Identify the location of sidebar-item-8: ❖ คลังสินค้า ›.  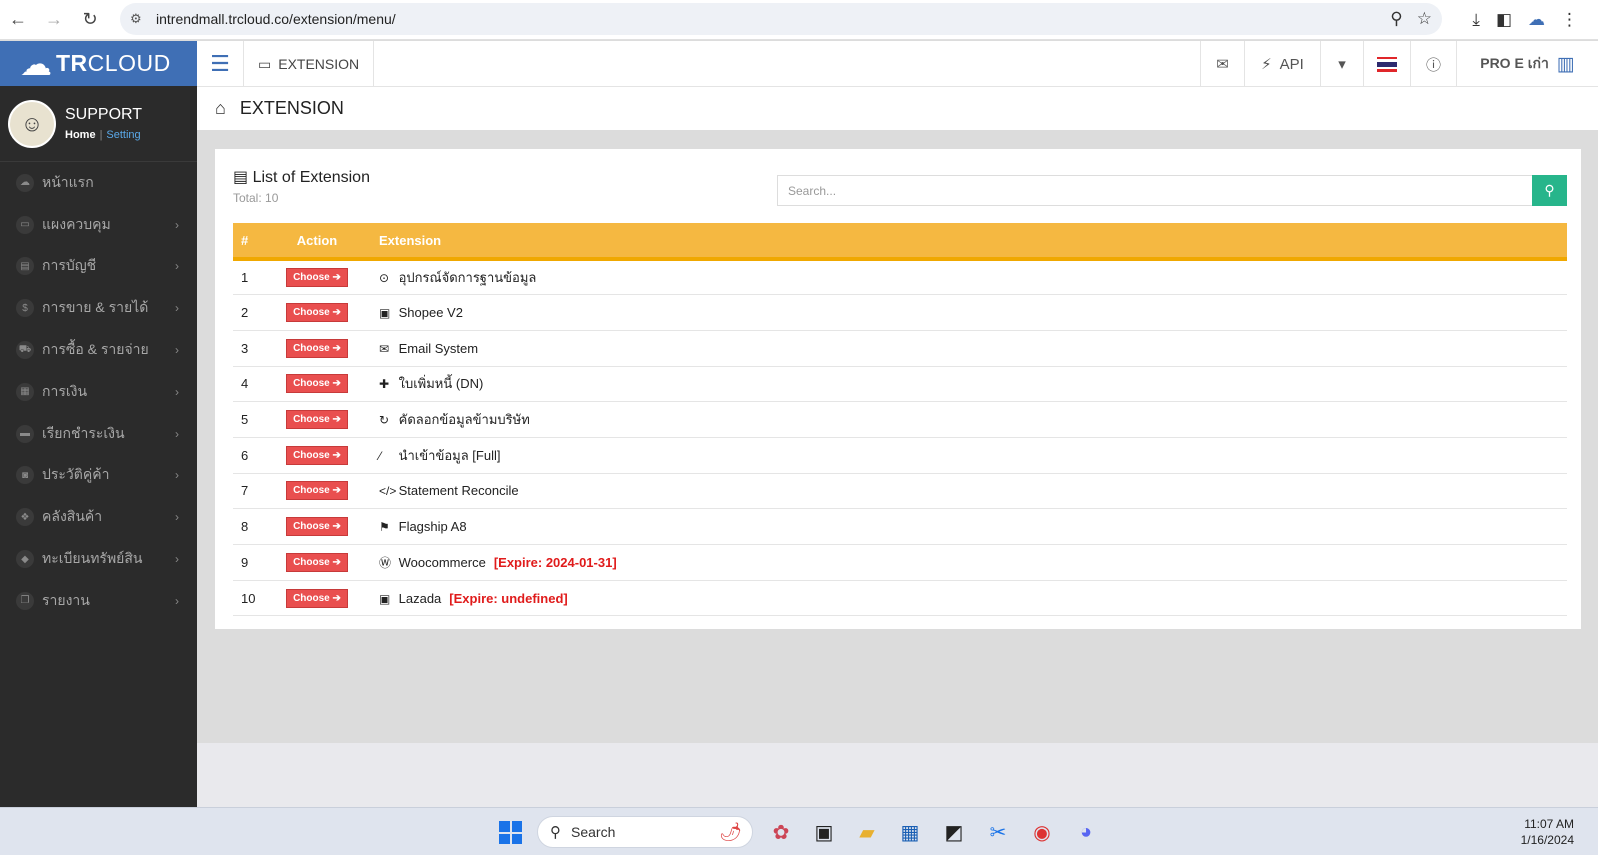
(98, 517).